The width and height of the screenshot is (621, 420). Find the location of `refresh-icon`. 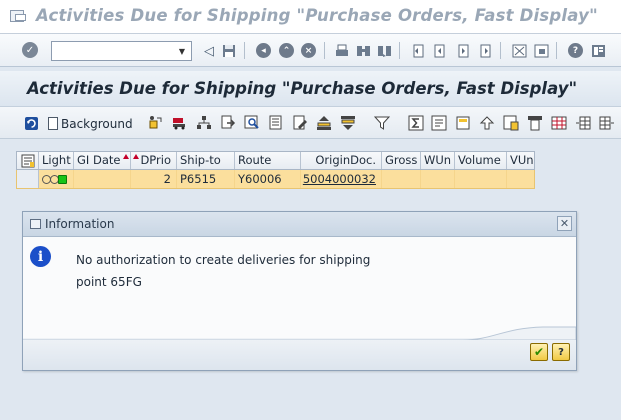

refresh-icon is located at coordinates (31, 123).